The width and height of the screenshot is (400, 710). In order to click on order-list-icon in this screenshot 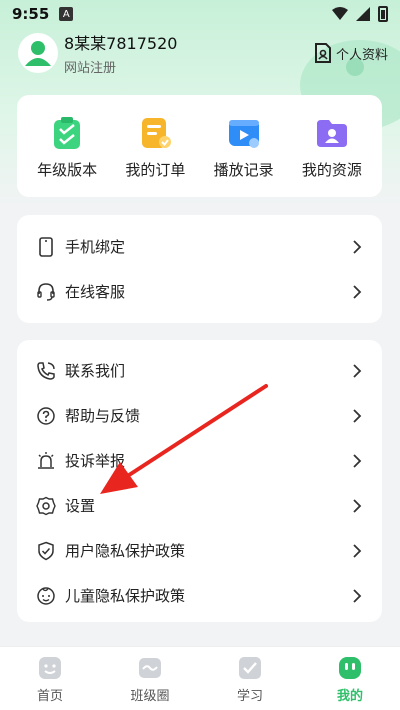, I will do `click(157, 133)`.